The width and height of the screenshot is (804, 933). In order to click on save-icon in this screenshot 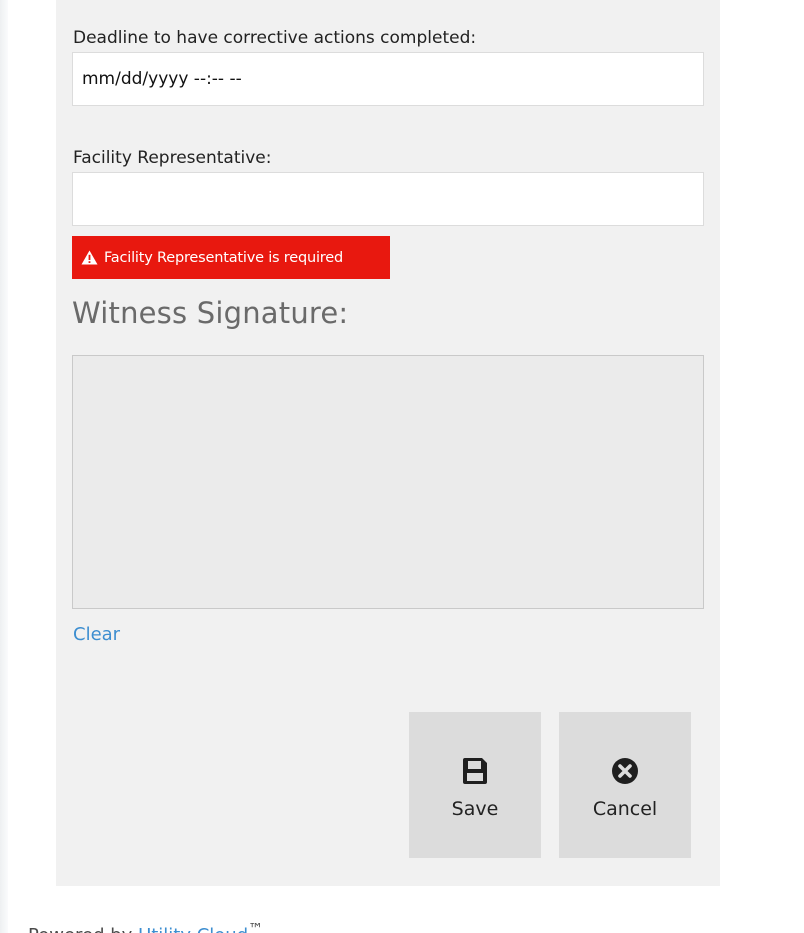, I will do `click(475, 771)`.